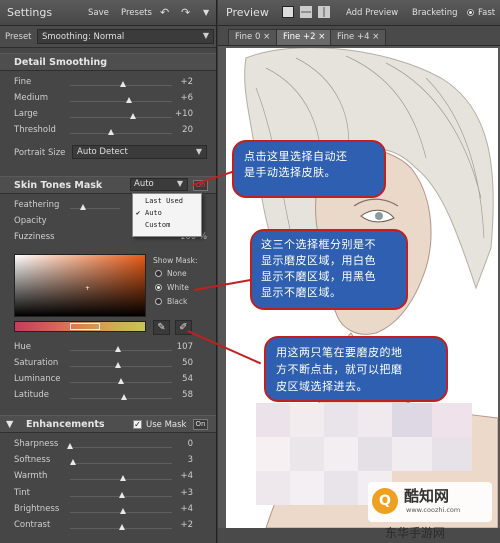 Image resolution: width=500 pixels, height=543 pixels. What do you see at coordinates (137, 424) in the screenshot?
I see `use-mask-checkbox: ✓` at bounding box center [137, 424].